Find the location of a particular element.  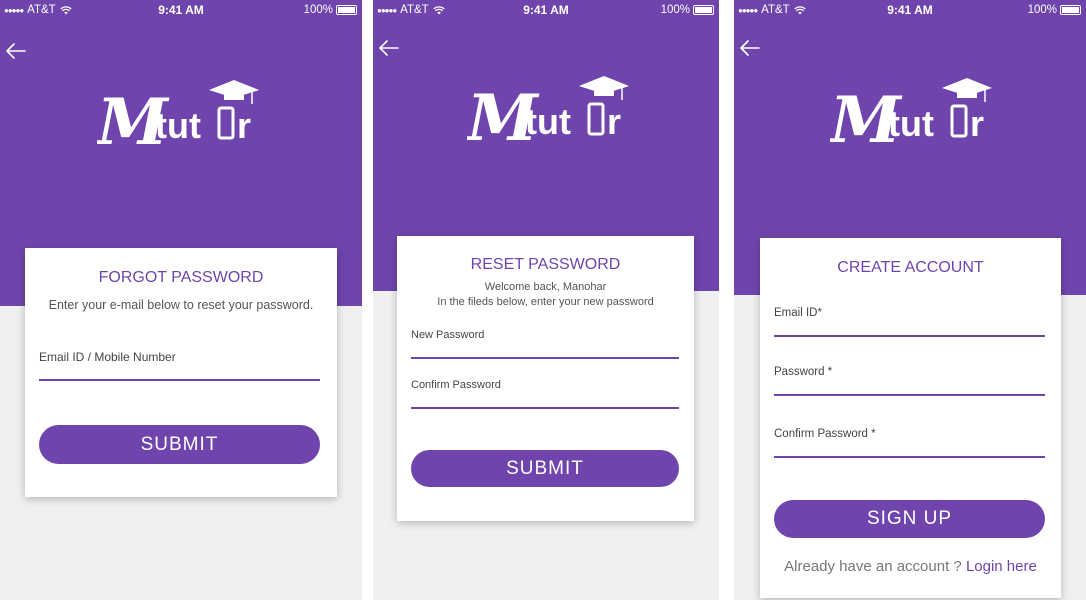

new-password-underline is located at coordinates (545, 358).